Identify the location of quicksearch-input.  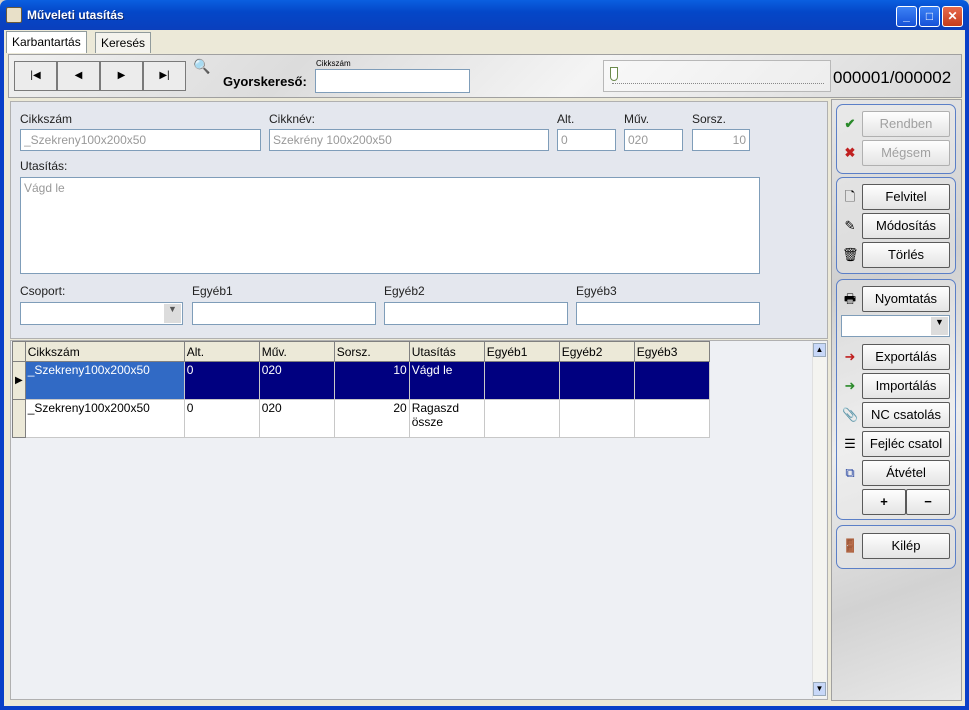
(392, 81).